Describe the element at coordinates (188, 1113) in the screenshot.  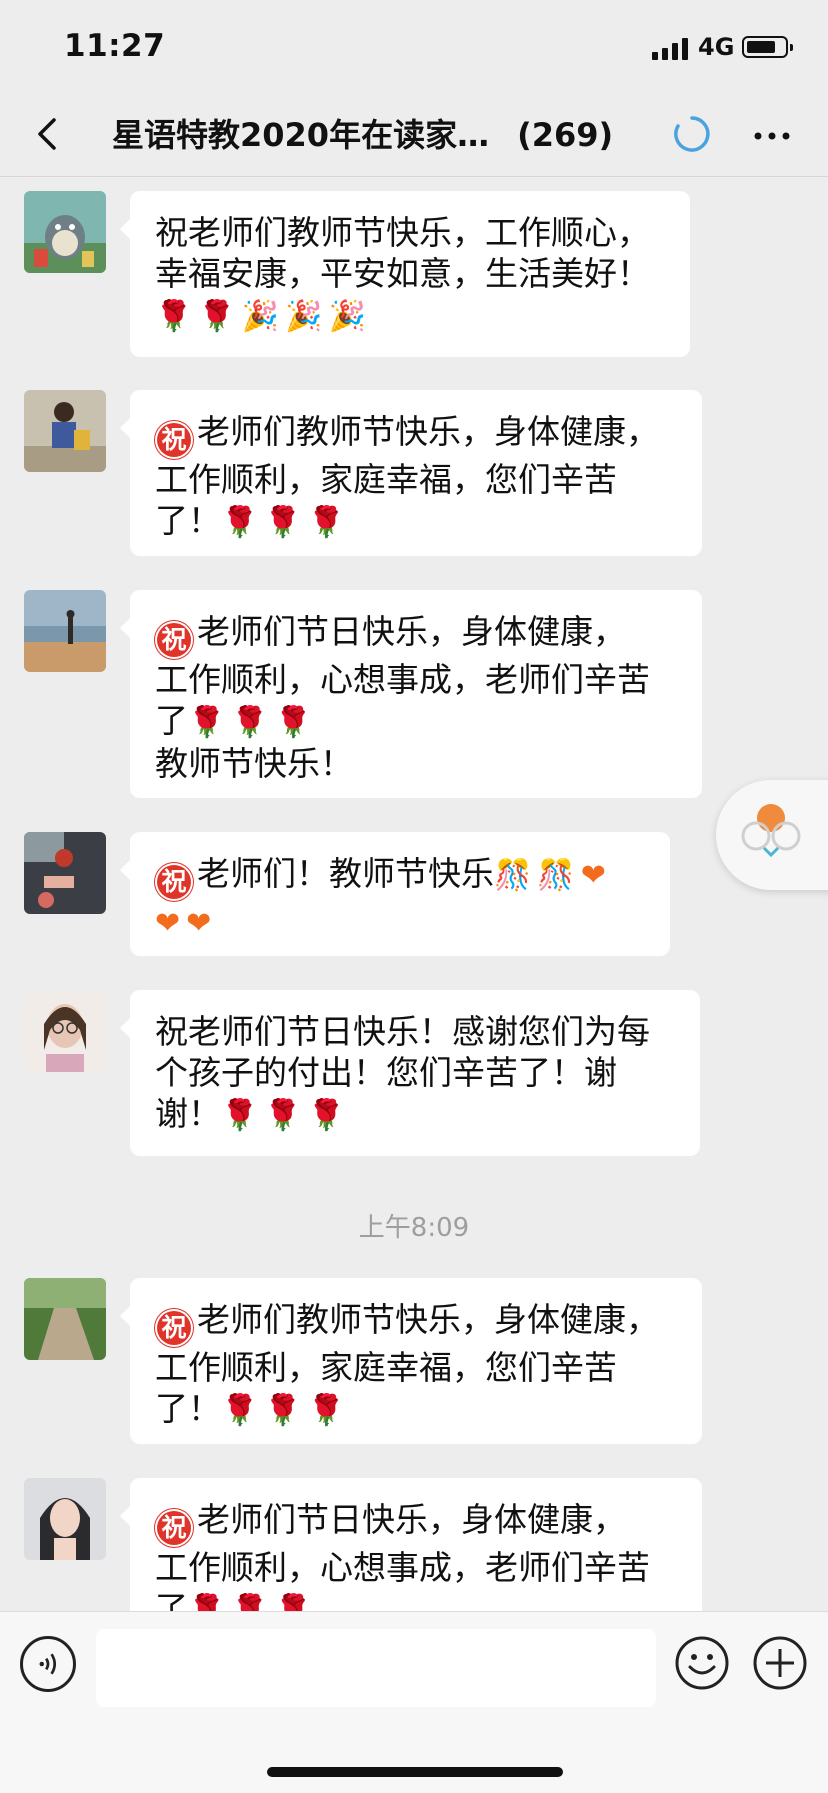
I see `message-text-line: 谢！` at that location.